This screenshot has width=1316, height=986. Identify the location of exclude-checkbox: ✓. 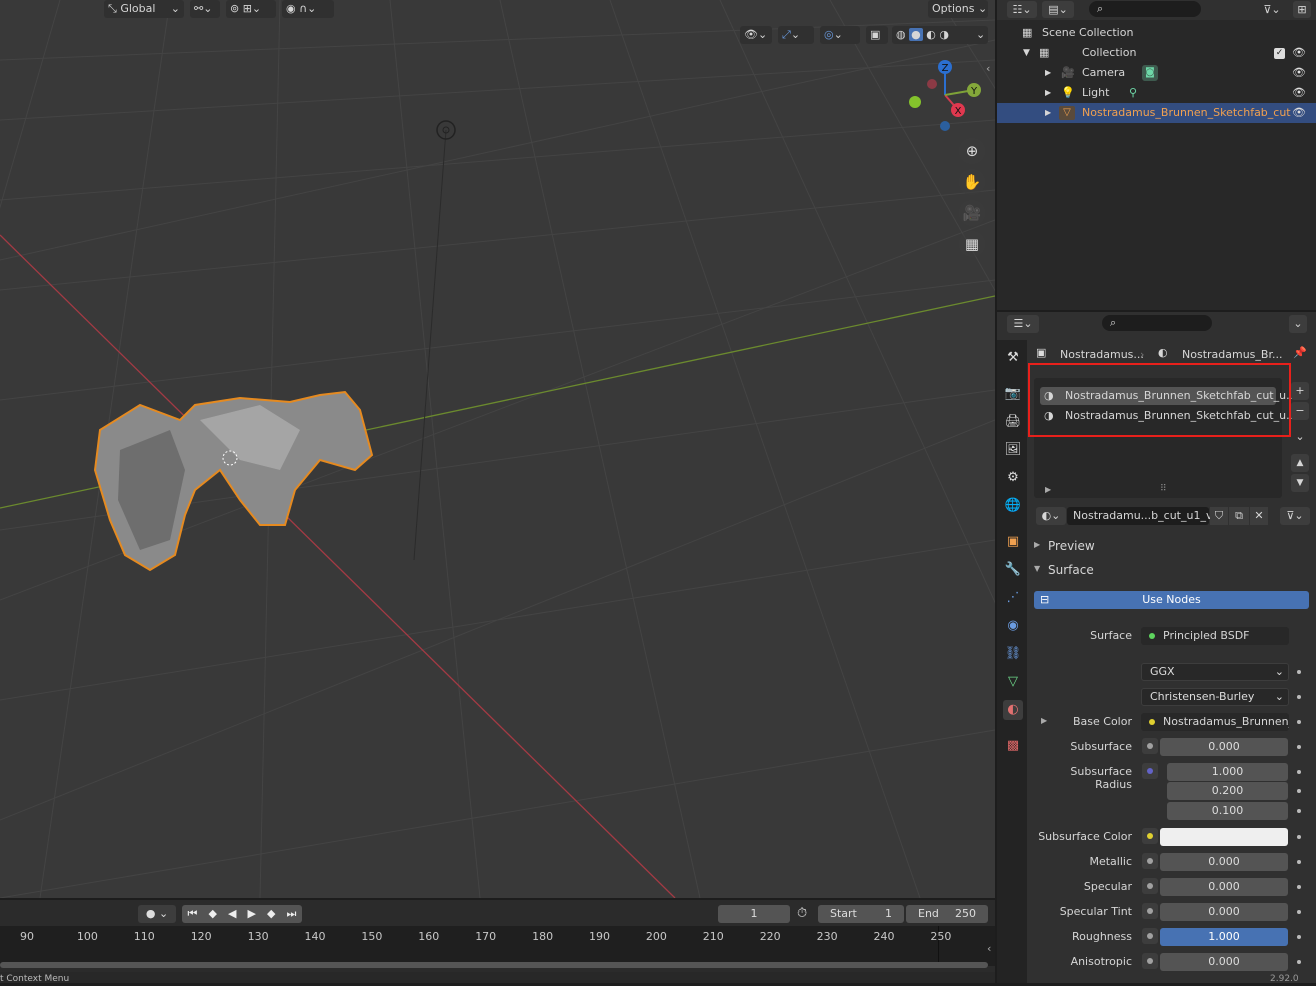
(1279, 53).